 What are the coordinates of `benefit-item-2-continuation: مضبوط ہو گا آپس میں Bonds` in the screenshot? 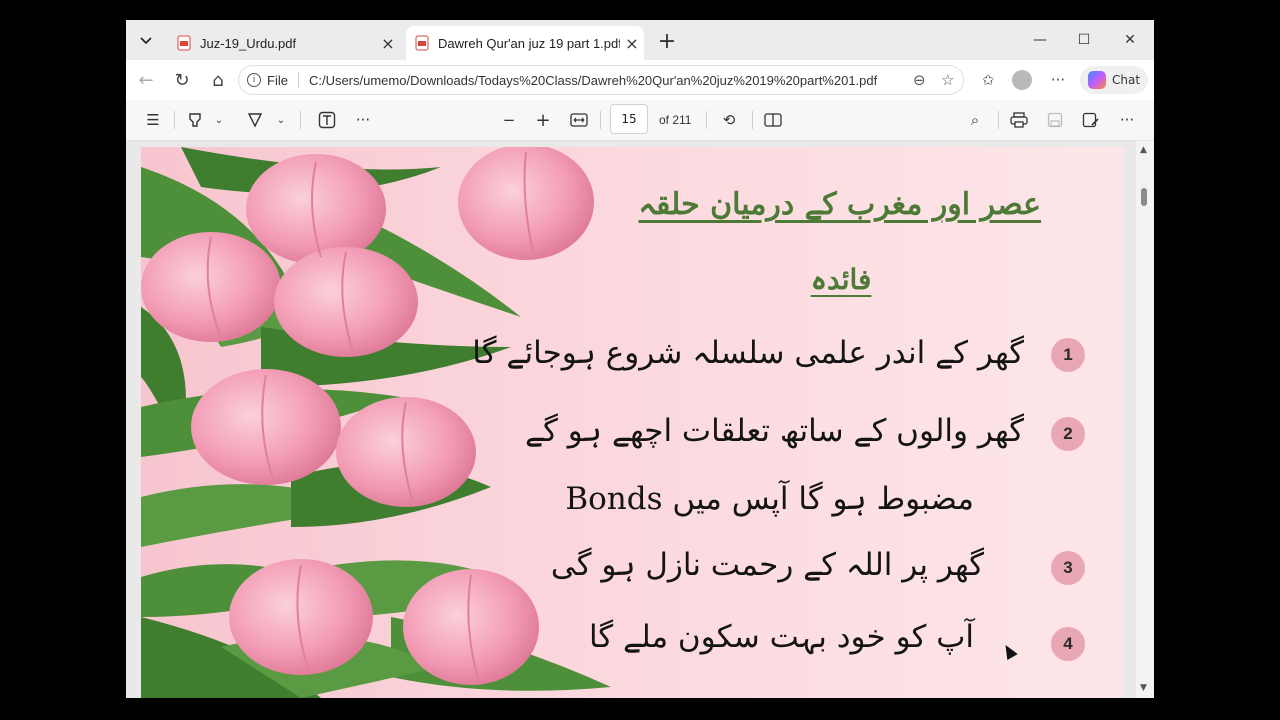 It's located at (769, 499).